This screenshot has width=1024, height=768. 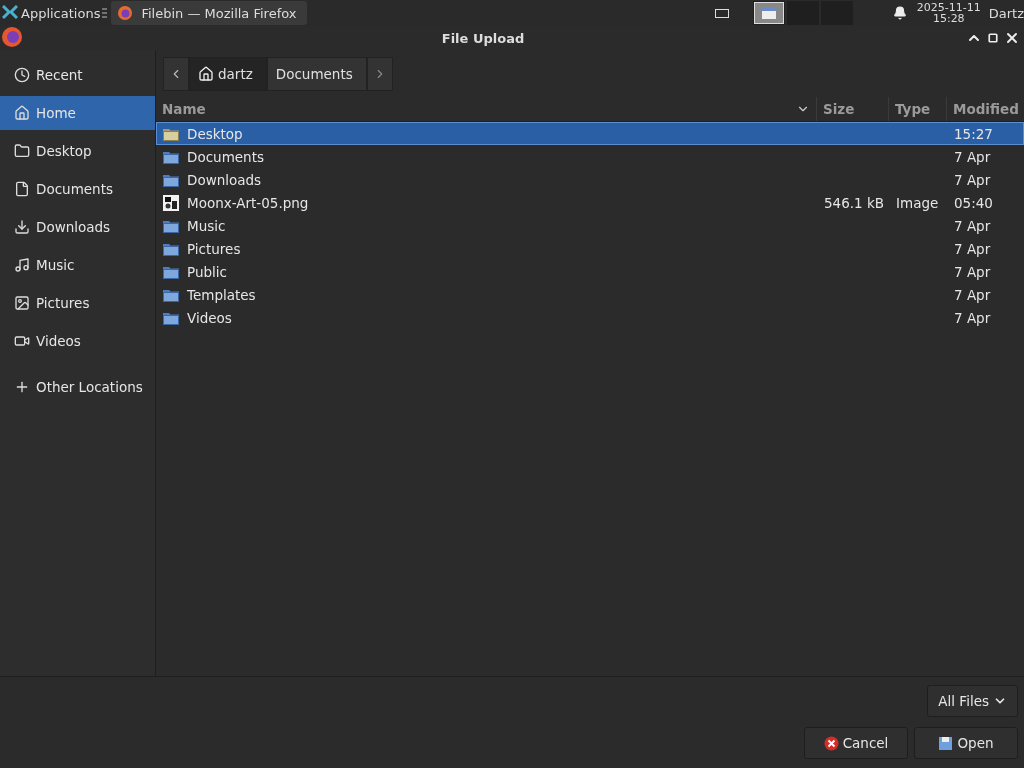 I want to click on close-icon, so click(x=1012, y=38).